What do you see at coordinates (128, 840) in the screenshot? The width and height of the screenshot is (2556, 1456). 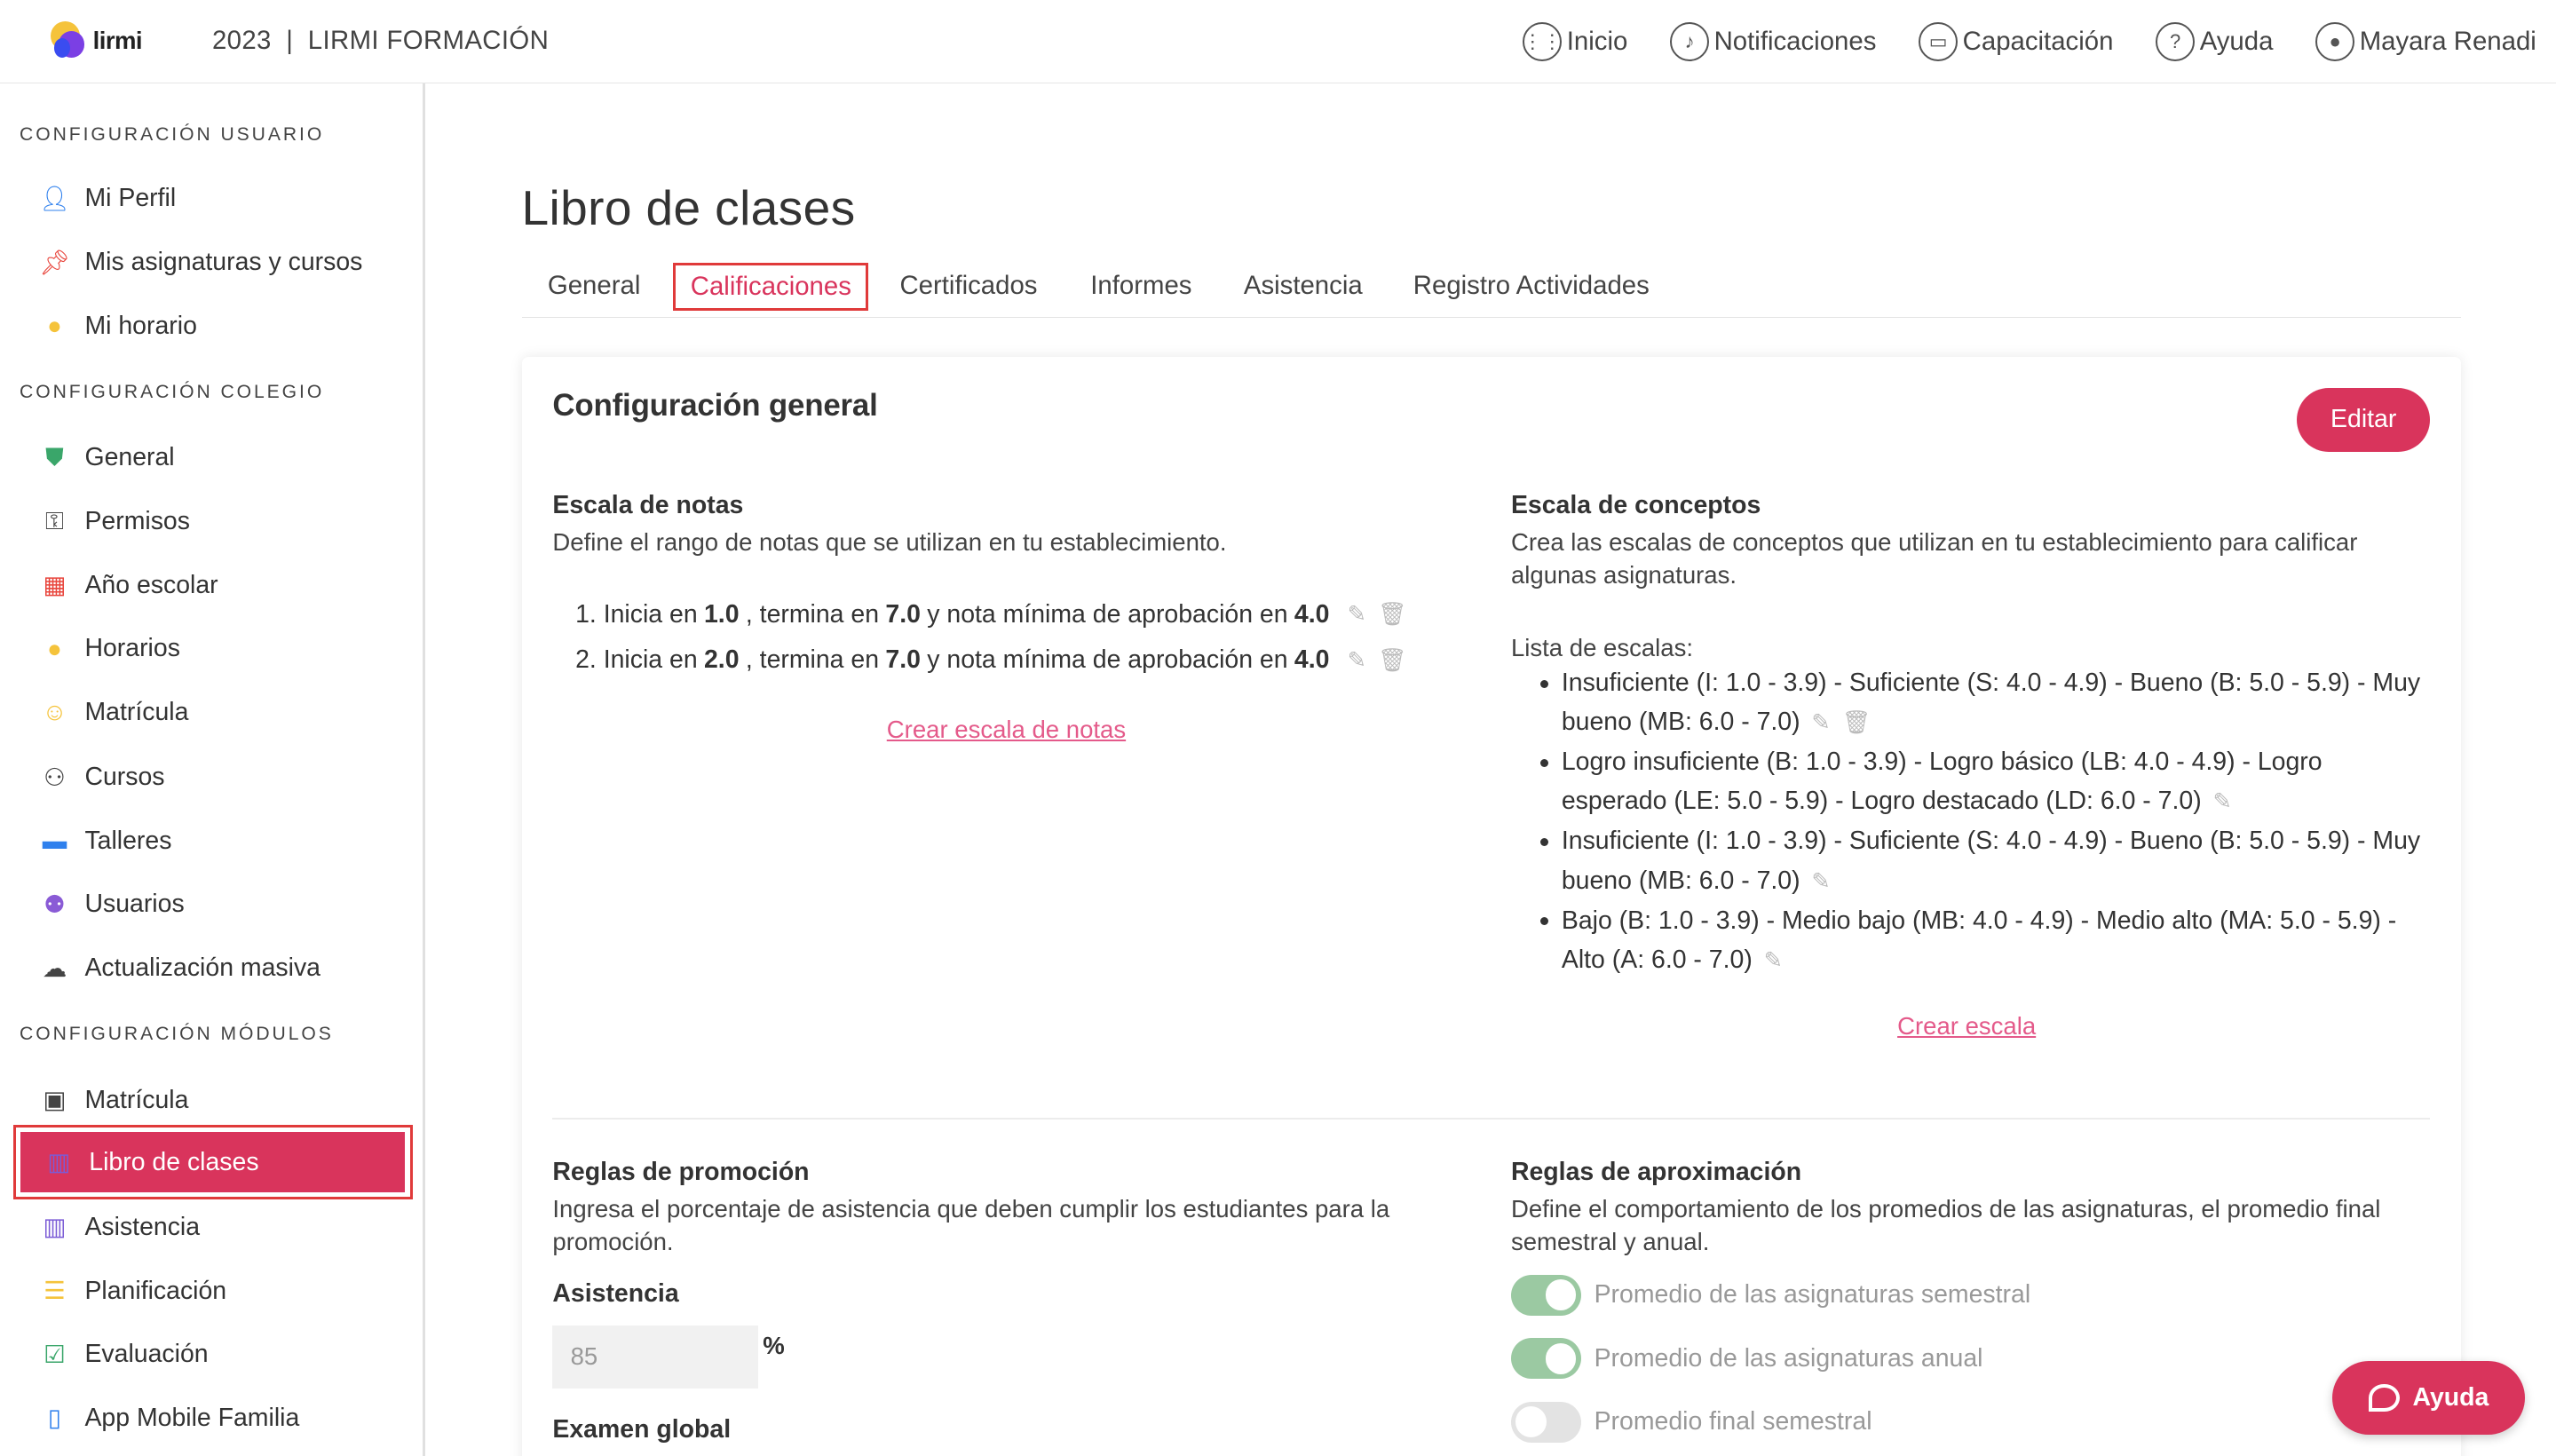 I see `sidebar-item-label: Talleres` at bounding box center [128, 840].